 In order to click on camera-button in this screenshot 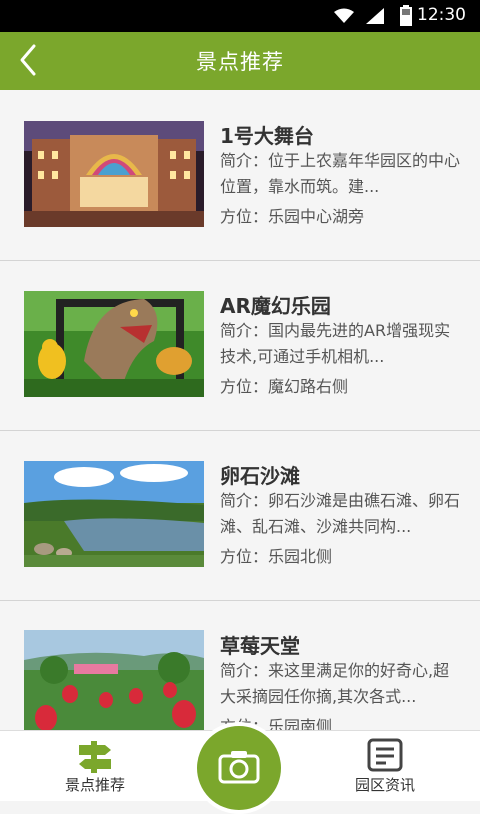, I will do `click(239, 768)`.